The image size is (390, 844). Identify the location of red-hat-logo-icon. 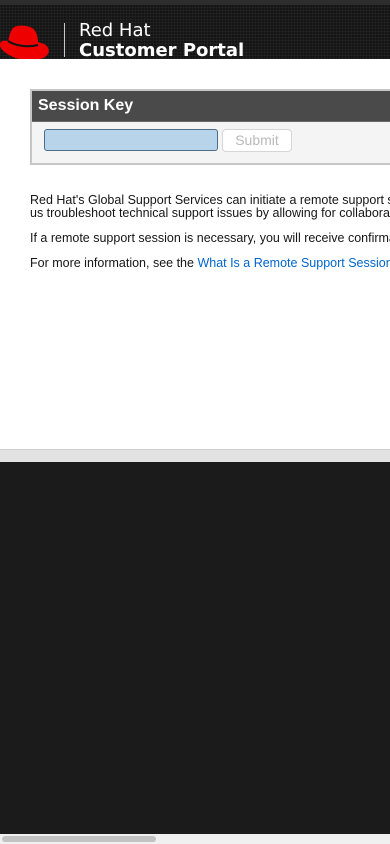
(25, 43).